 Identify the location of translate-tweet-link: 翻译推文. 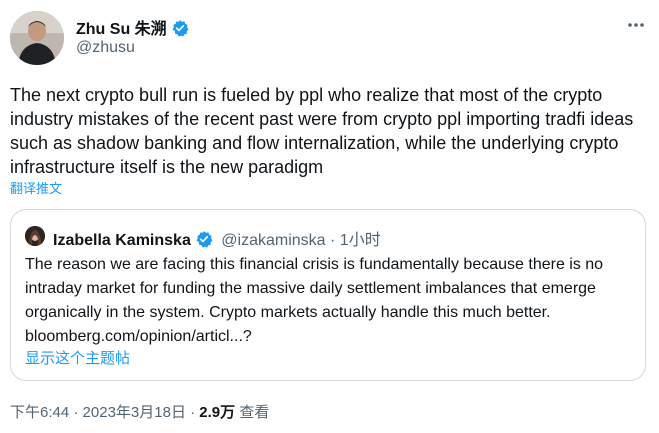
(36, 187).